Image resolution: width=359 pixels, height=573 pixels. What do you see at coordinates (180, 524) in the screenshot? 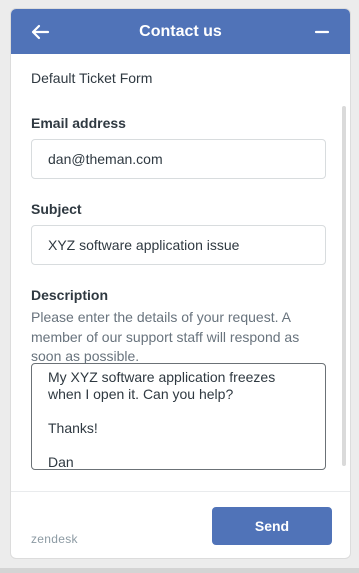
I see `widget-footer: zendesk Send` at bounding box center [180, 524].